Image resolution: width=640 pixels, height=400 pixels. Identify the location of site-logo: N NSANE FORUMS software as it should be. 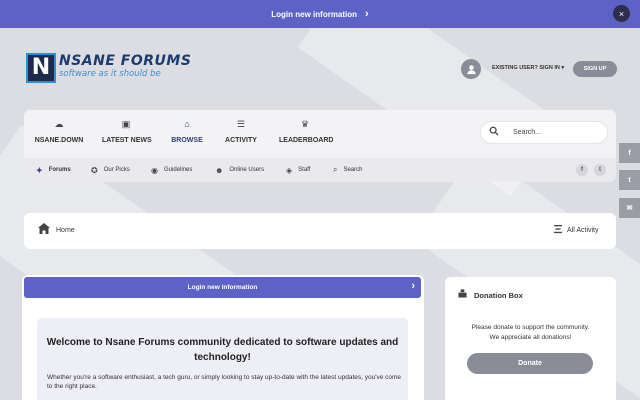
(108, 68).